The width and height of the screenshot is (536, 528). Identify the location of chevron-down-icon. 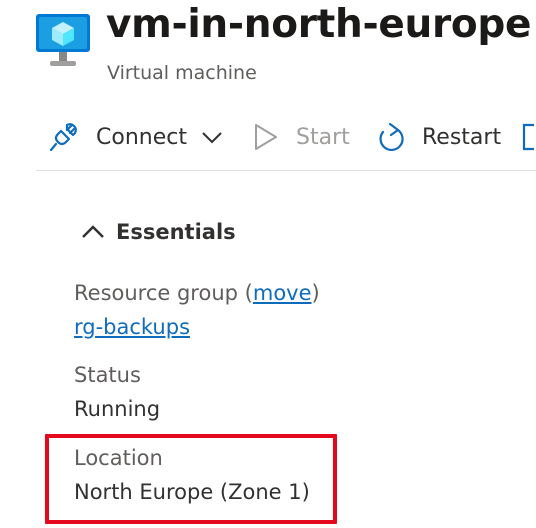
(212, 137).